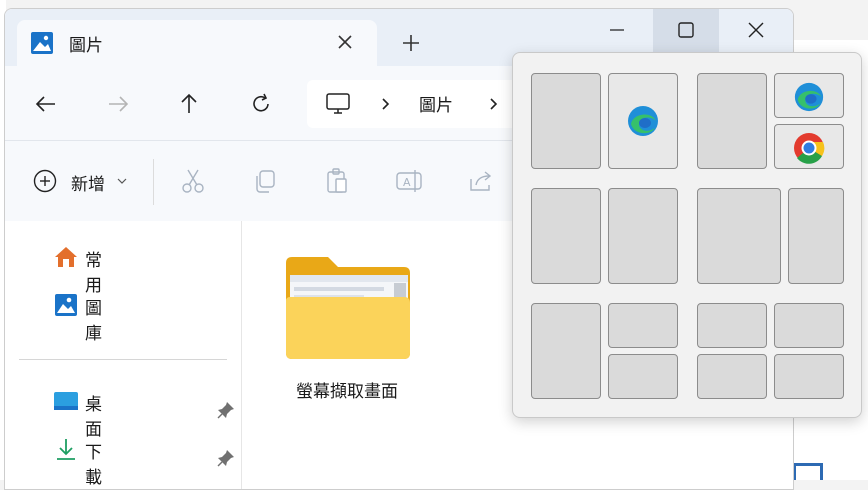 The height and width of the screenshot is (490, 868). Describe the element at coordinates (756, 31) in the screenshot. I see `close-window-button` at that location.